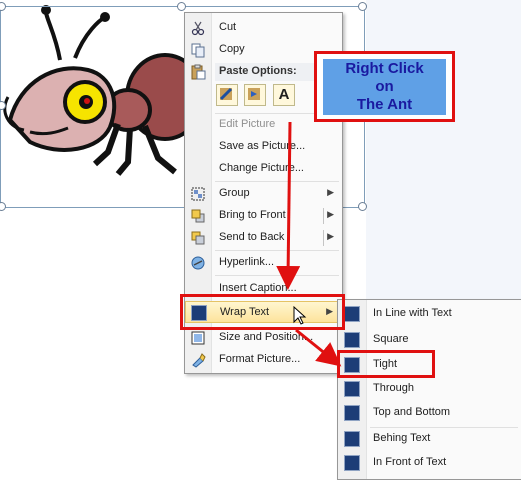  I want to click on menu-item-label: Edit Picture, so click(247, 124).